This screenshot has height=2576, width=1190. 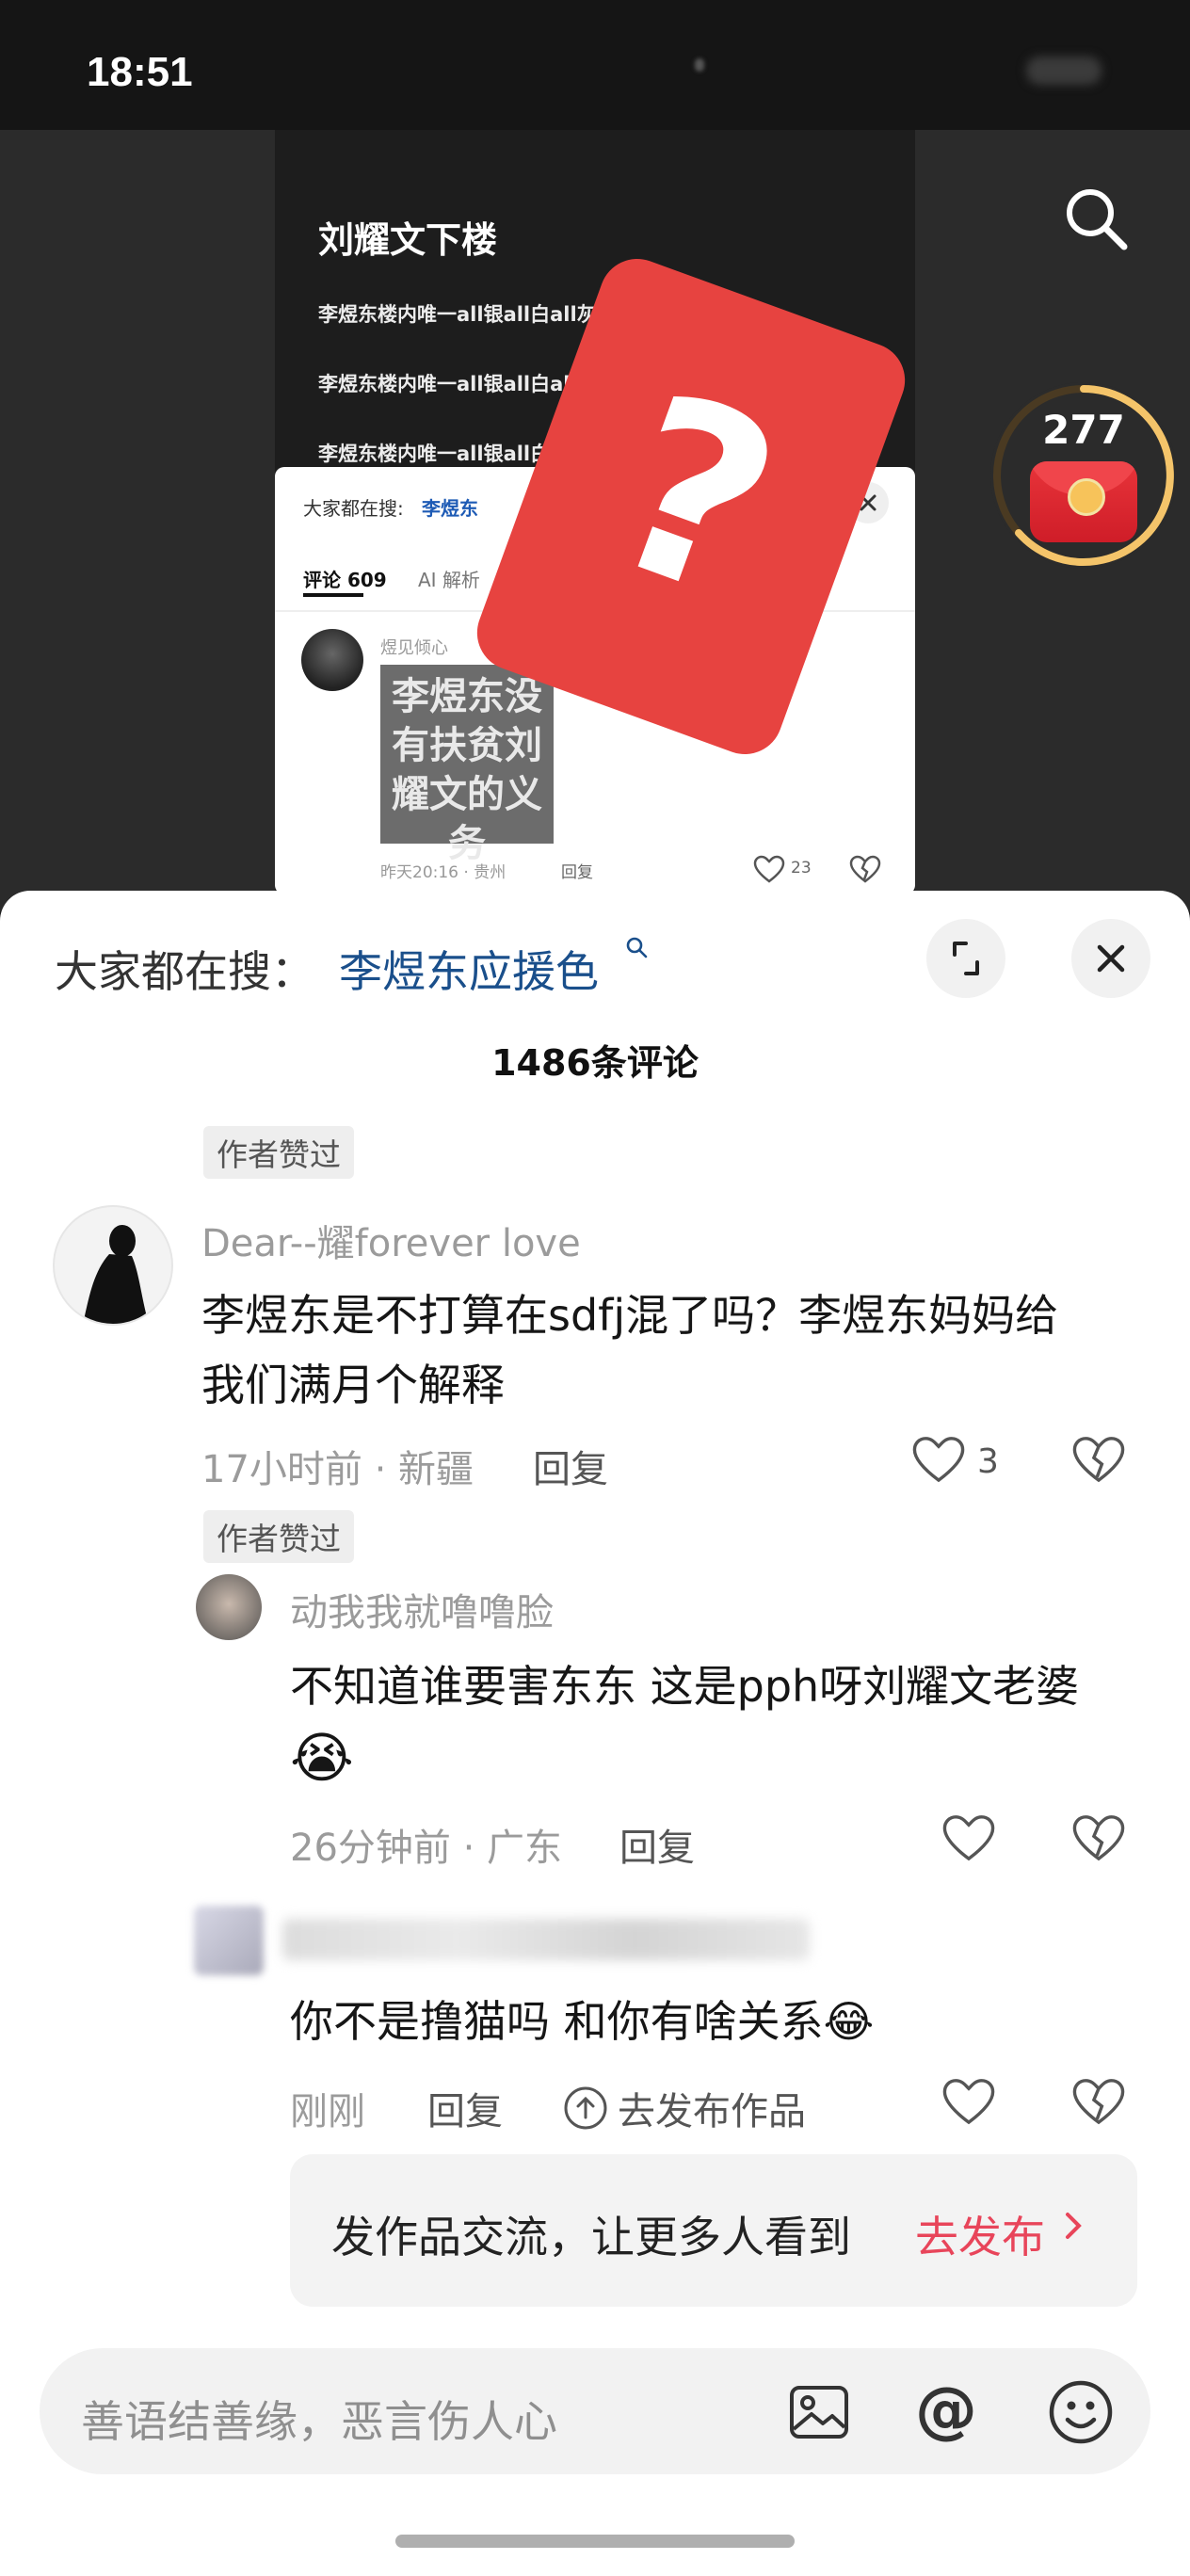 What do you see at coordinates (408, 240) in the screenshot?
I see `video-caption-title: 刘耀文下楼` at bounding box center [408, 240].